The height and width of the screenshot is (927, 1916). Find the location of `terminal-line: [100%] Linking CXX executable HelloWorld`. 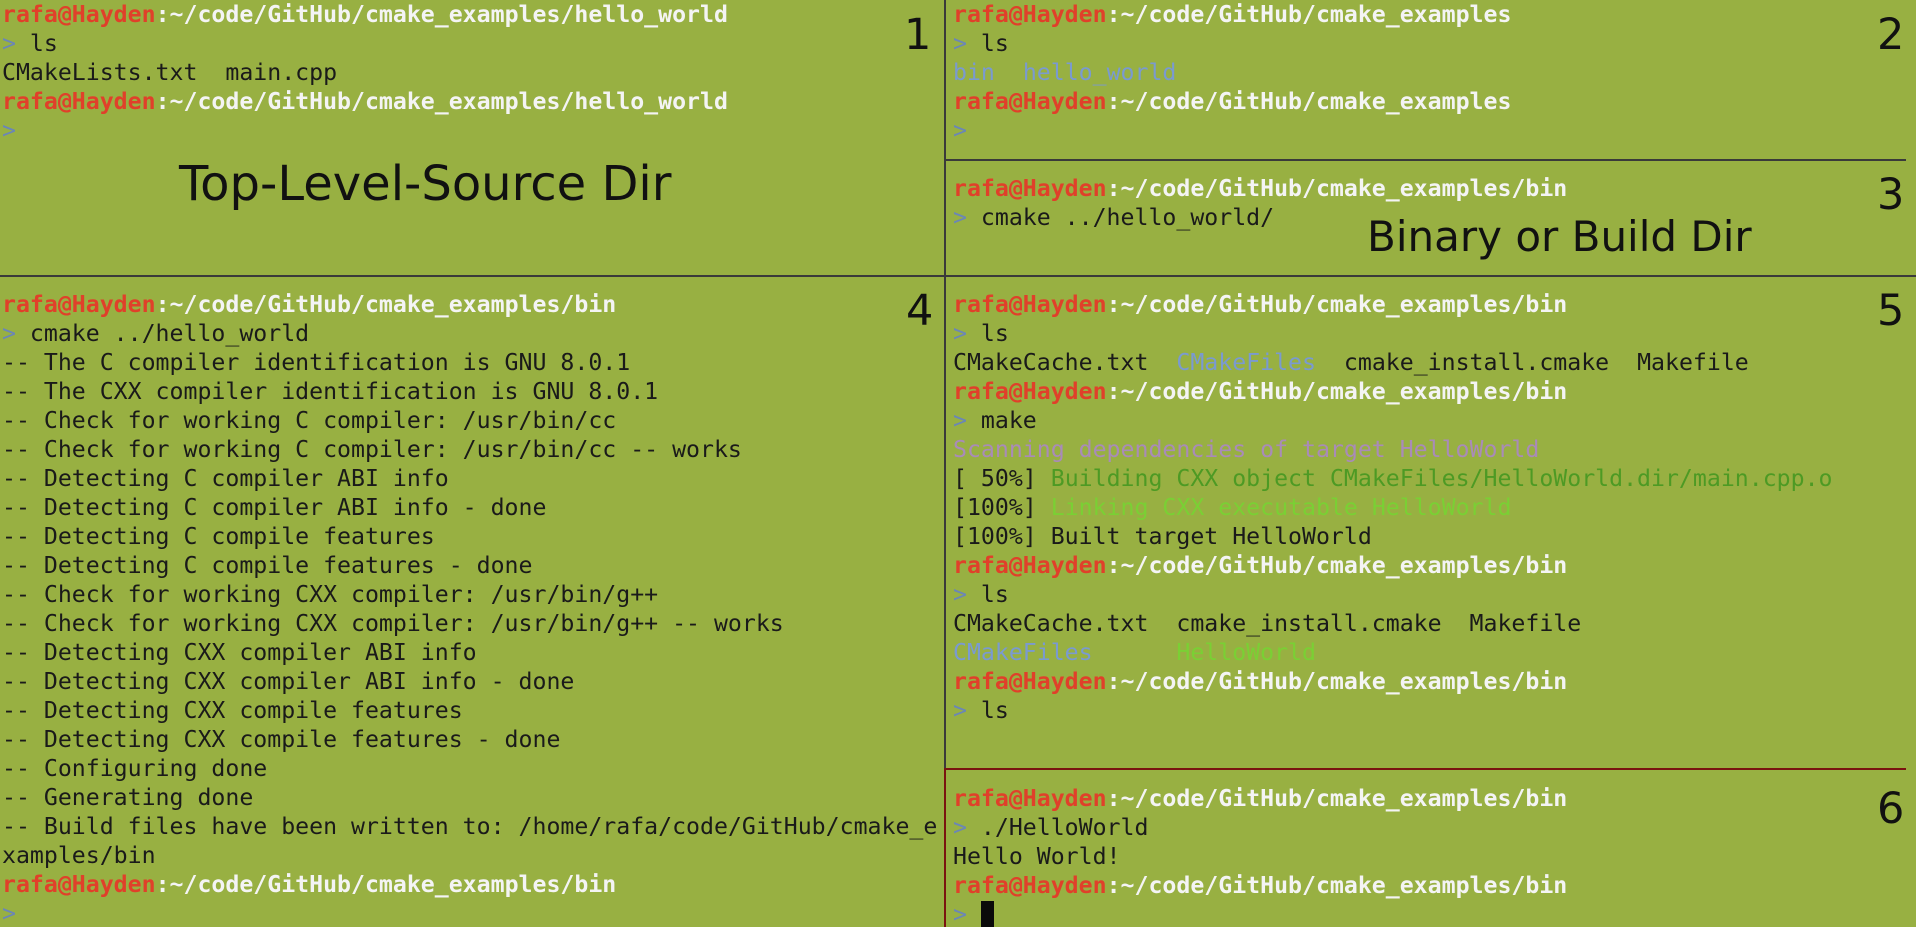

terminal-line: [100%] Linking CXX executable HelloWorld is located at coordinates (1393, 507).